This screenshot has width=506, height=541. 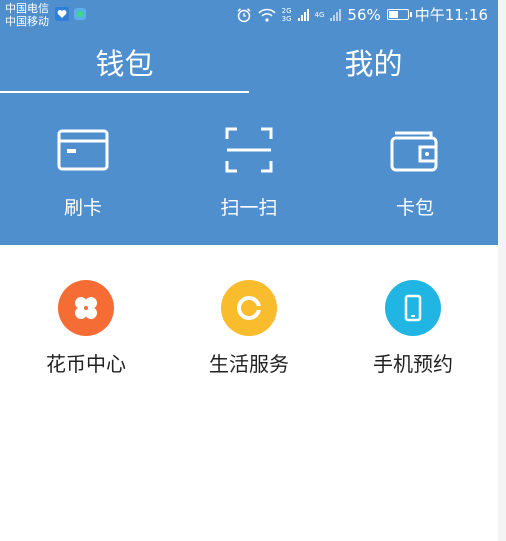 What do you see at coordinates (413, 364) in the screenshot?
I see `phone-reservation-label: 手机预约` at bounding box center [413, 364].